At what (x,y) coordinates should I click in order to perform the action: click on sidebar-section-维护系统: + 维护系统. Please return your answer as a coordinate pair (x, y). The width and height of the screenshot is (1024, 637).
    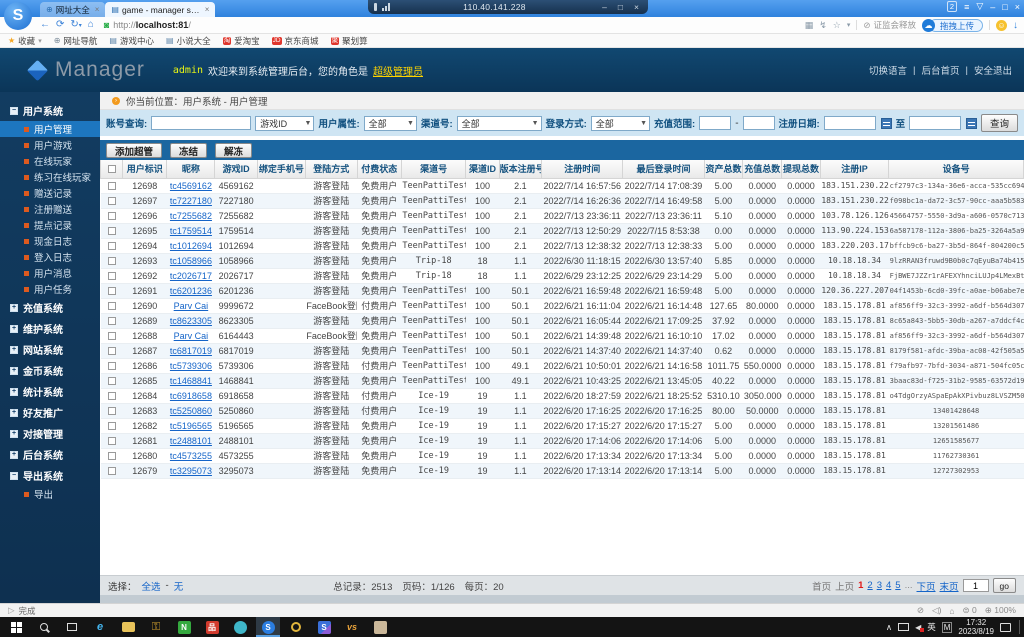
    Looking at the image, I should click on (50, 328).